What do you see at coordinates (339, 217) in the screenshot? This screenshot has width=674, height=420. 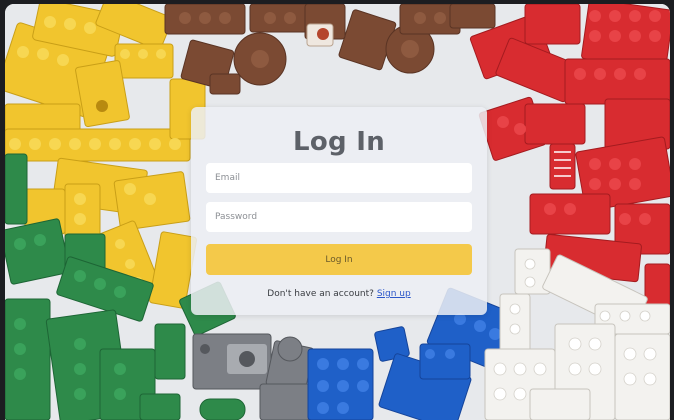 I see `password-input` at bounding box center [339, 217].